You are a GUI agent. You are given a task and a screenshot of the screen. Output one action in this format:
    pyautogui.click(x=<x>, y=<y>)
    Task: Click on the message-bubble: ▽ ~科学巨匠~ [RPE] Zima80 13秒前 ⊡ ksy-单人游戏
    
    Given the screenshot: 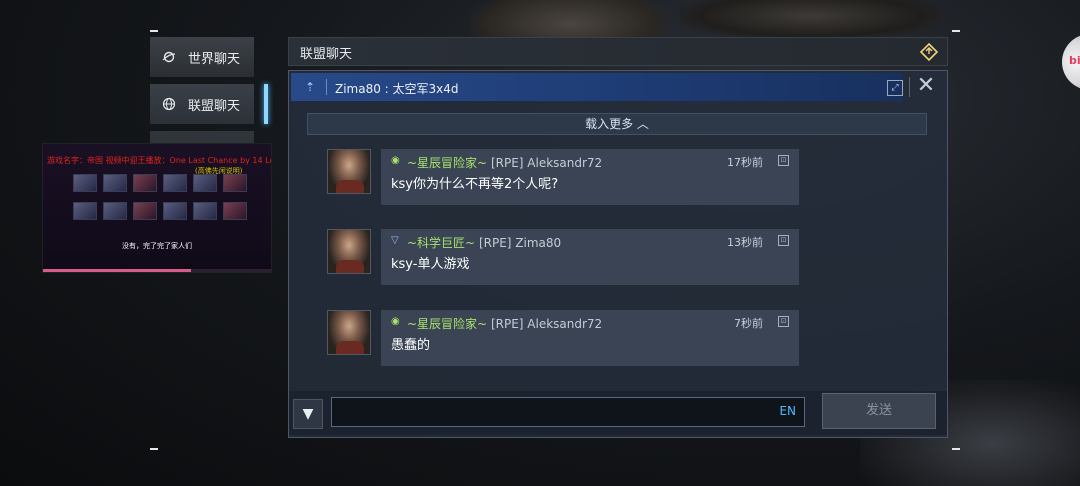 What is the action you would take?
    pyautogui.click(x=590, y=257)
    